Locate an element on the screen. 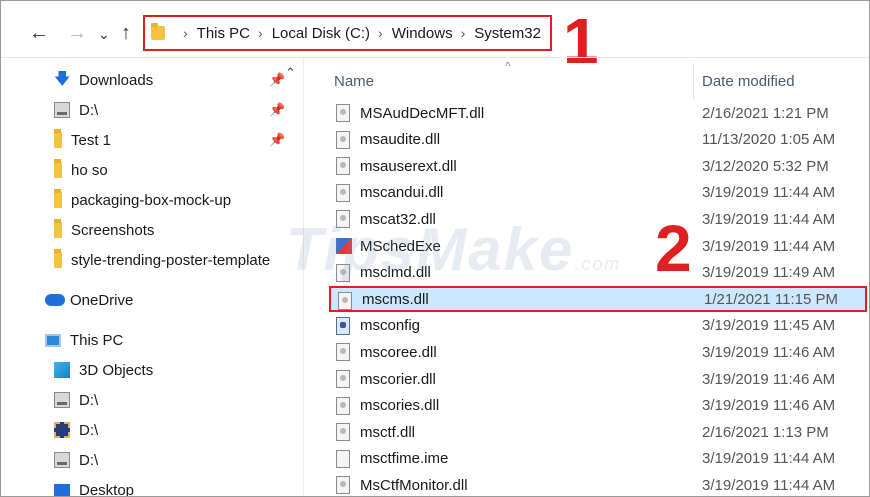 The width and height of the screenshot is (870, 497). sidebar-item: This PC is located at coordinates (145, 340).